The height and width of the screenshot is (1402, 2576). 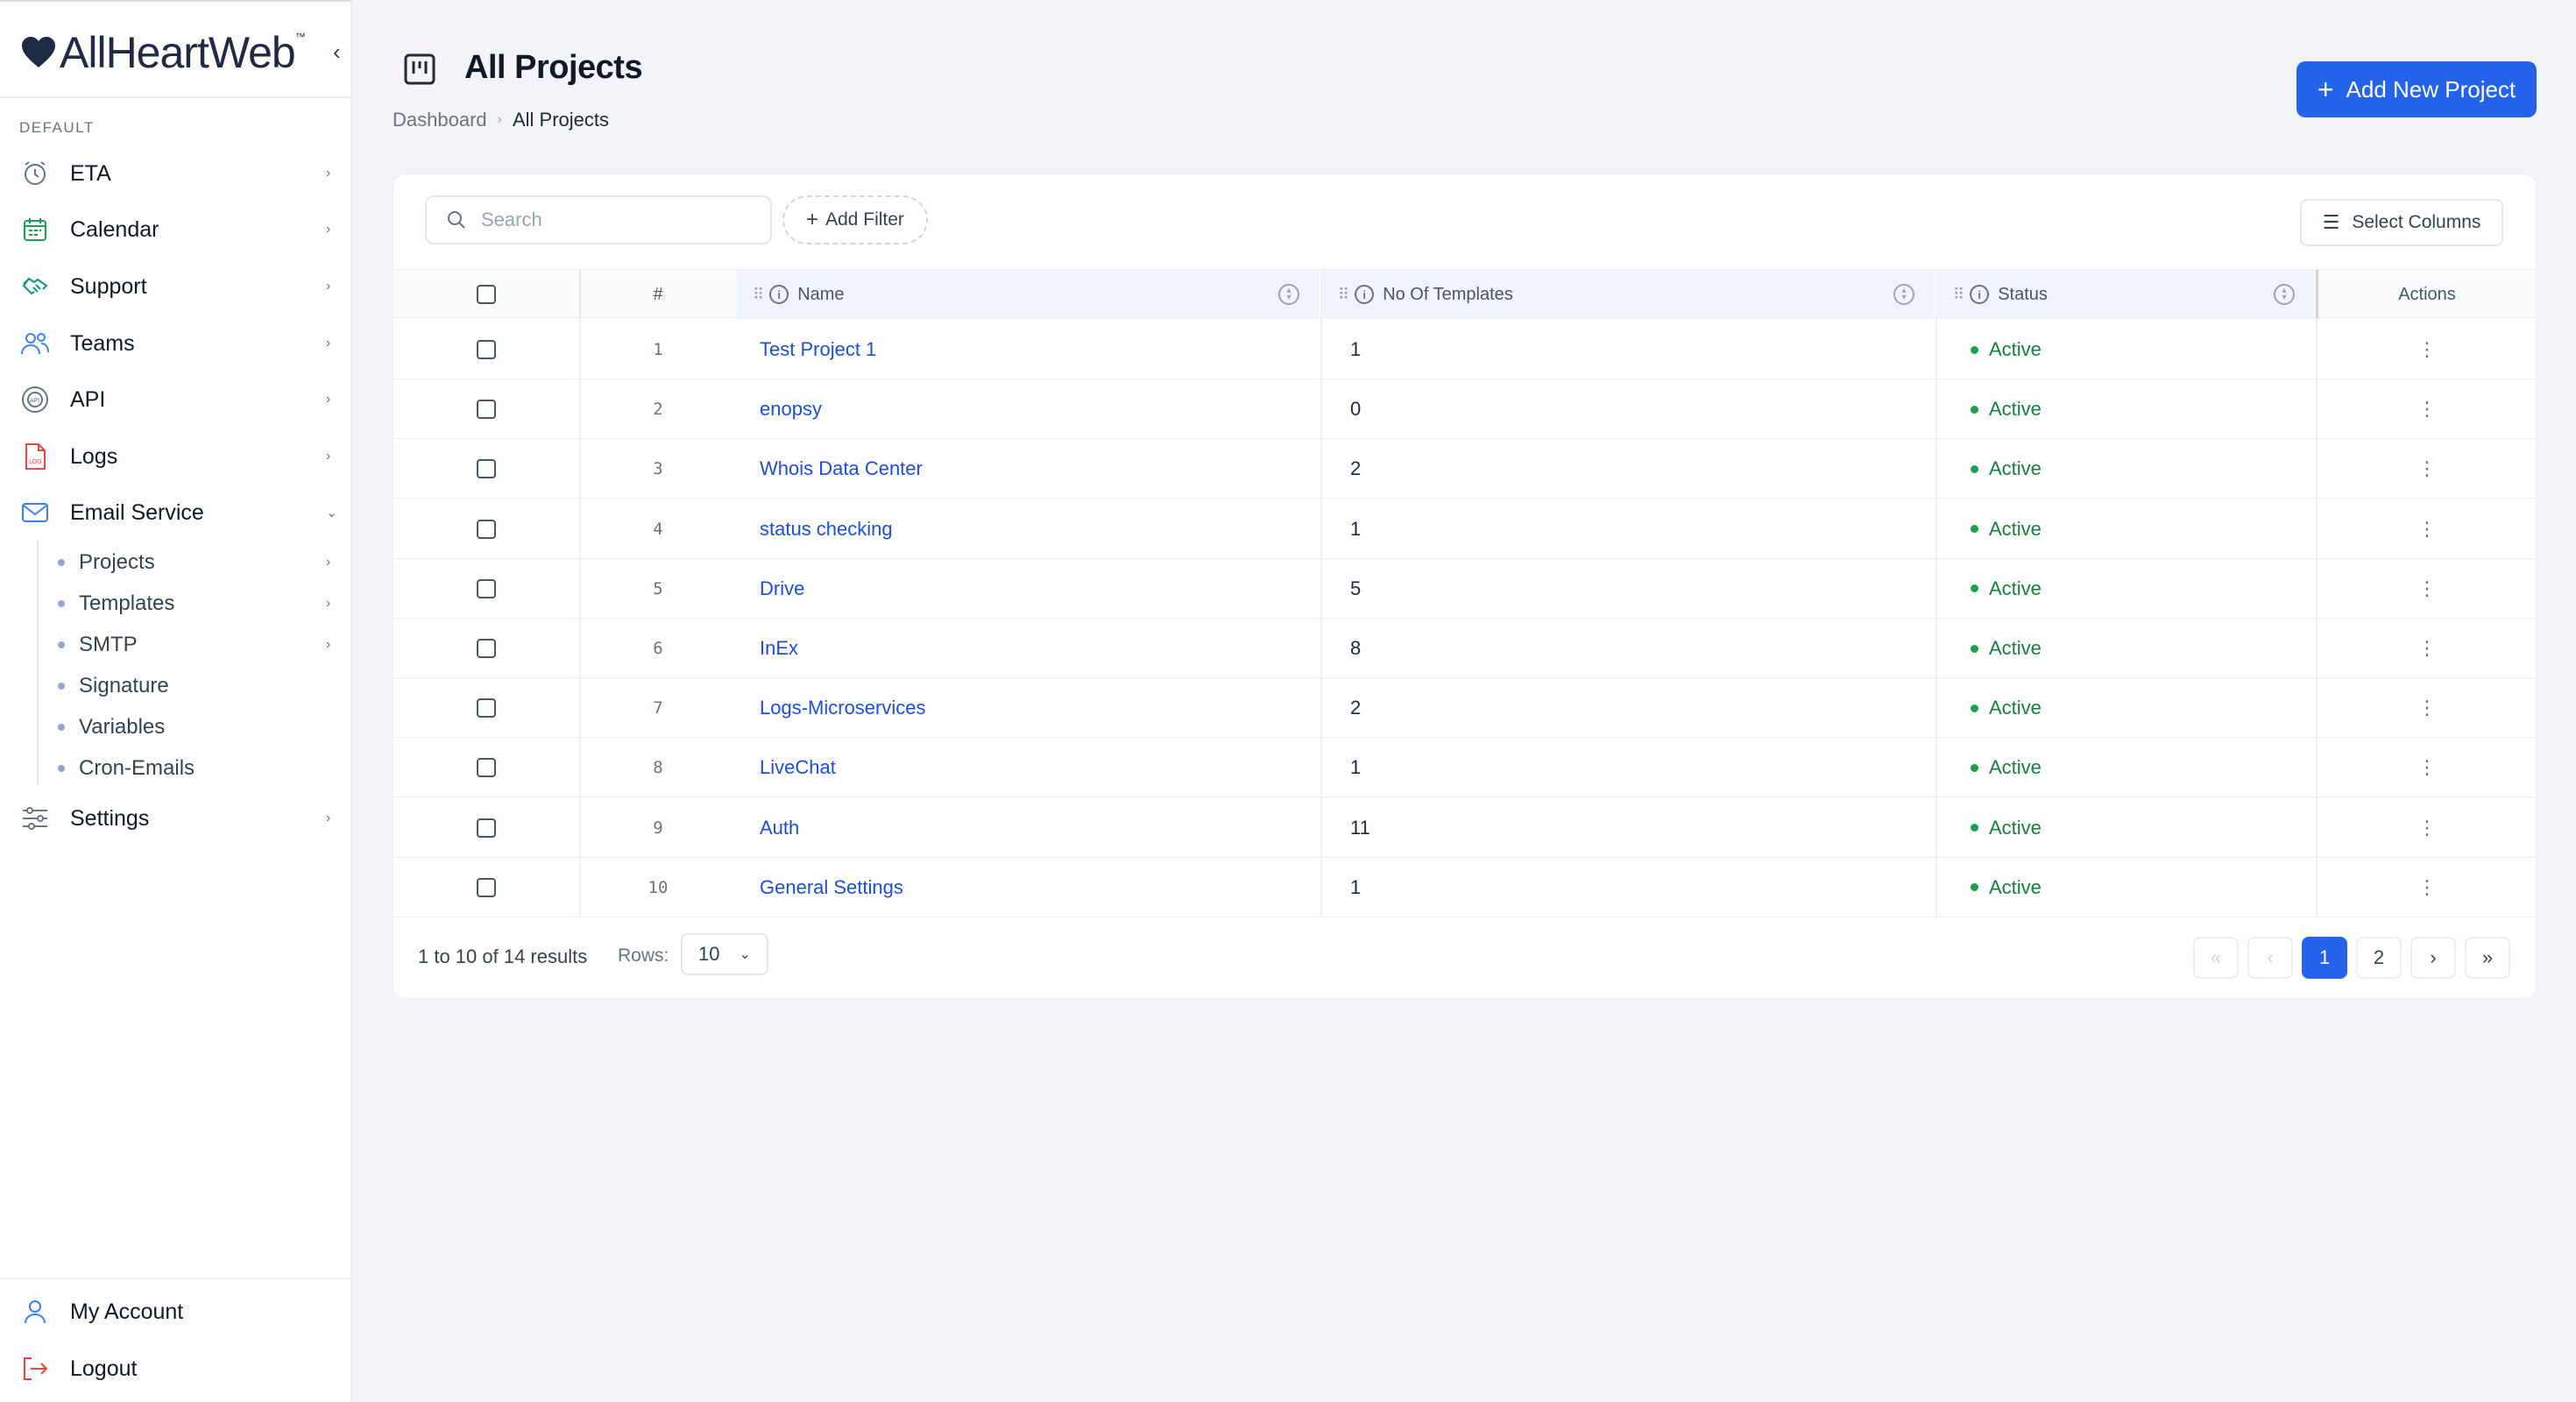 What do you see at coordinates (1356, 648) in the screenshot?
I see `template-count: 8` at bounding box center [1356, 648].